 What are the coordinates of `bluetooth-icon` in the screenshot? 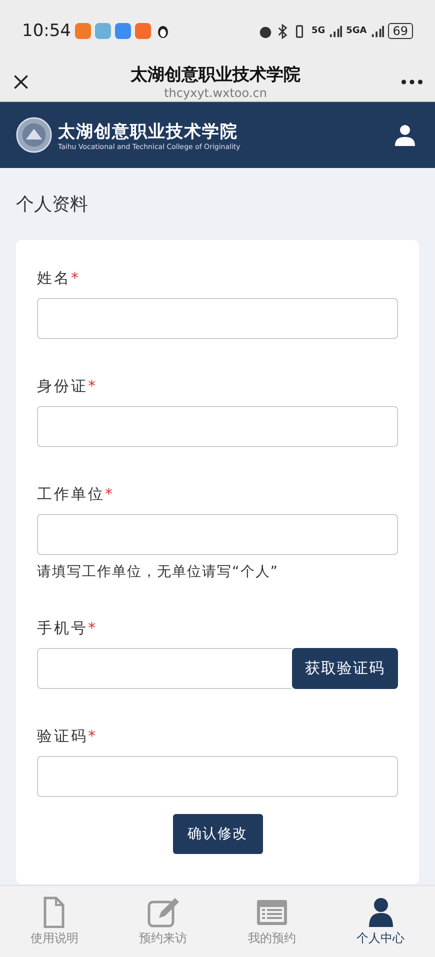 It's located at (282, 31).